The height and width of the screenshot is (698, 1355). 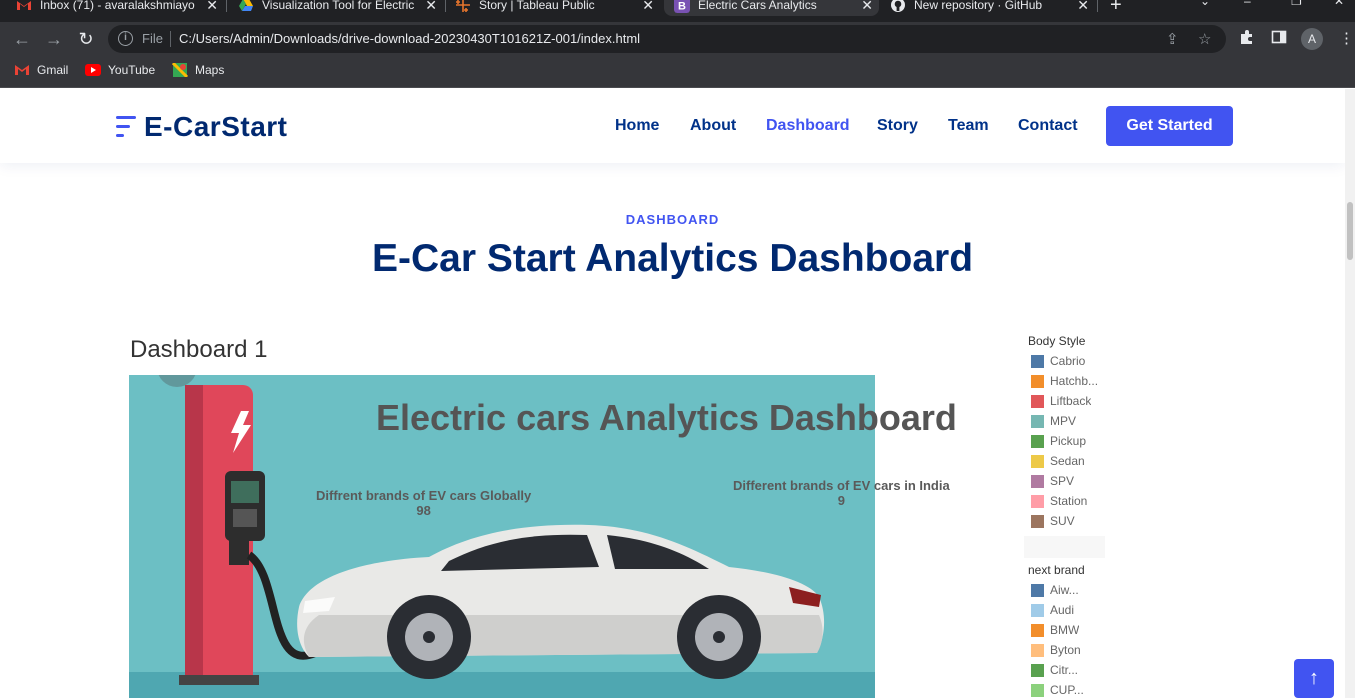 I want to click on legend-item: Station, so click(x=1072, y=501).